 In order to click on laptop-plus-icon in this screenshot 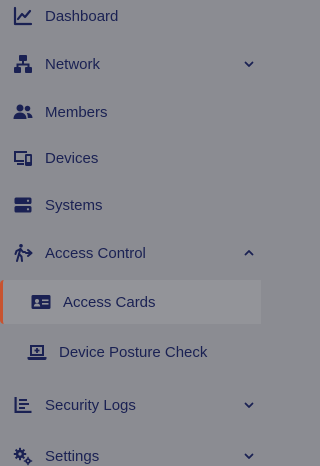, I will do `click(37, 352)`.